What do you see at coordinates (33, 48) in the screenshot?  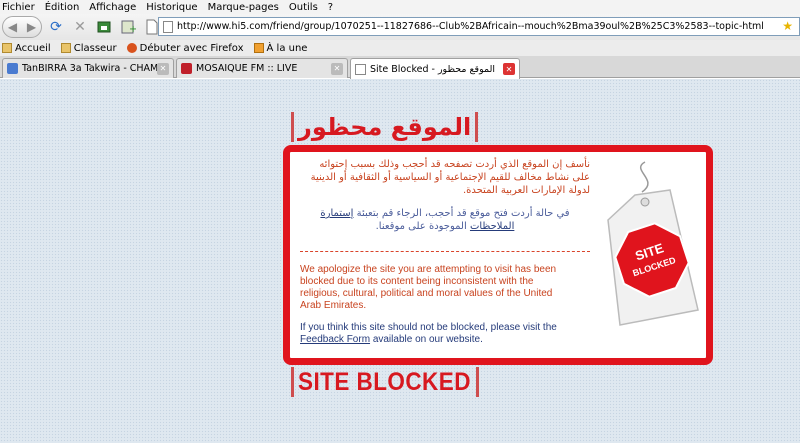 I see `bookmark-label: Accueil` at bounding box center [33, 48].